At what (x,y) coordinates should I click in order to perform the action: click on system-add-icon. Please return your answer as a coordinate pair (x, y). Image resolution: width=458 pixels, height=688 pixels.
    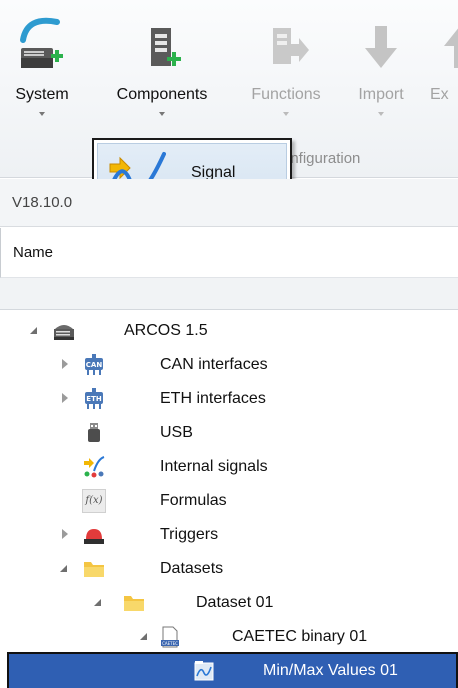
    Looking at the image, I should click on (41, 42).